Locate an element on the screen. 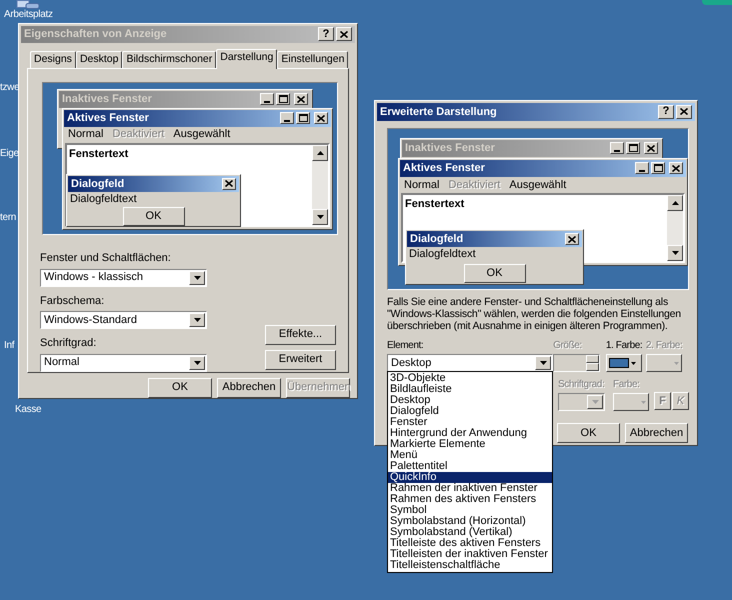  list-option: Markierte Elemente is located at coordinates (470, 444).